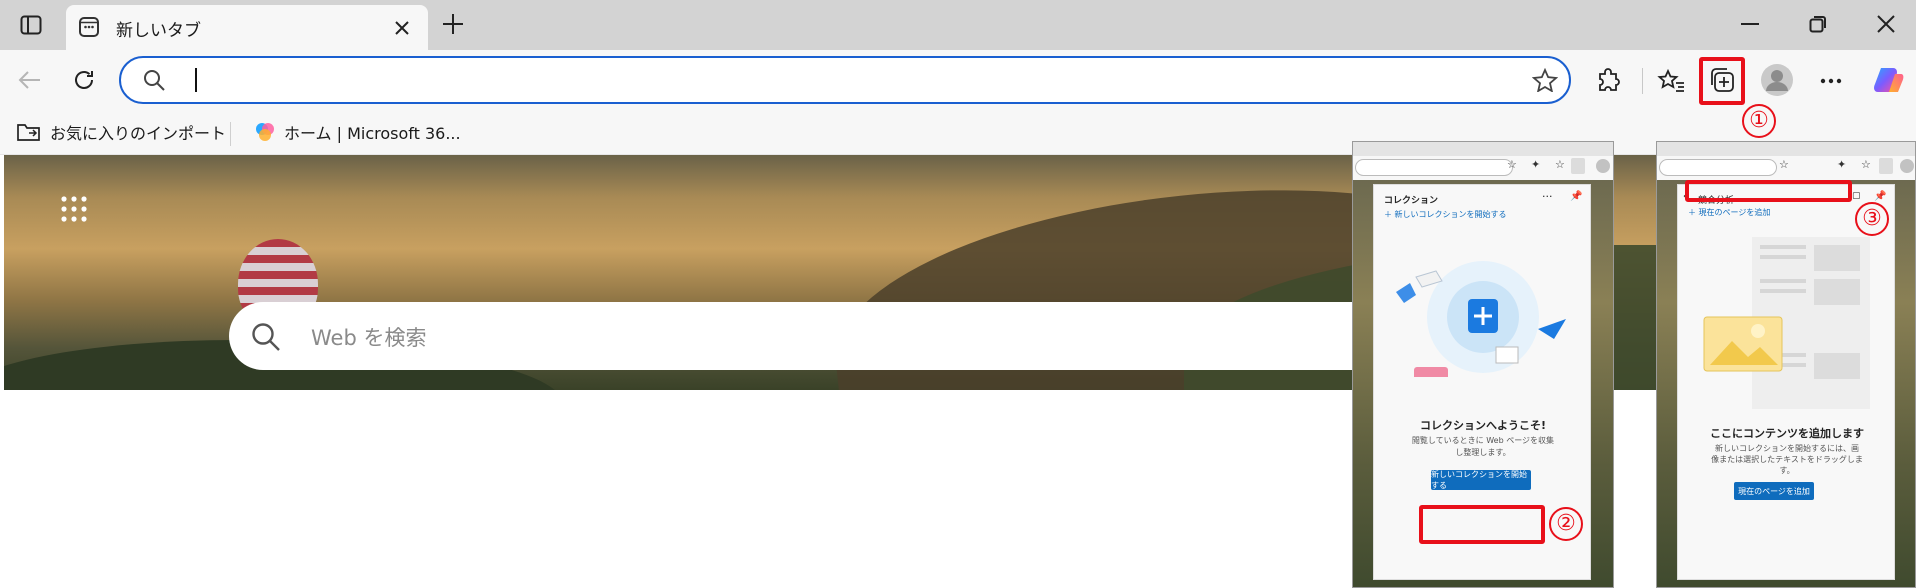  I want to click on add-current-page-link: ＋ 現在のページを追加, so click(1729, 212).